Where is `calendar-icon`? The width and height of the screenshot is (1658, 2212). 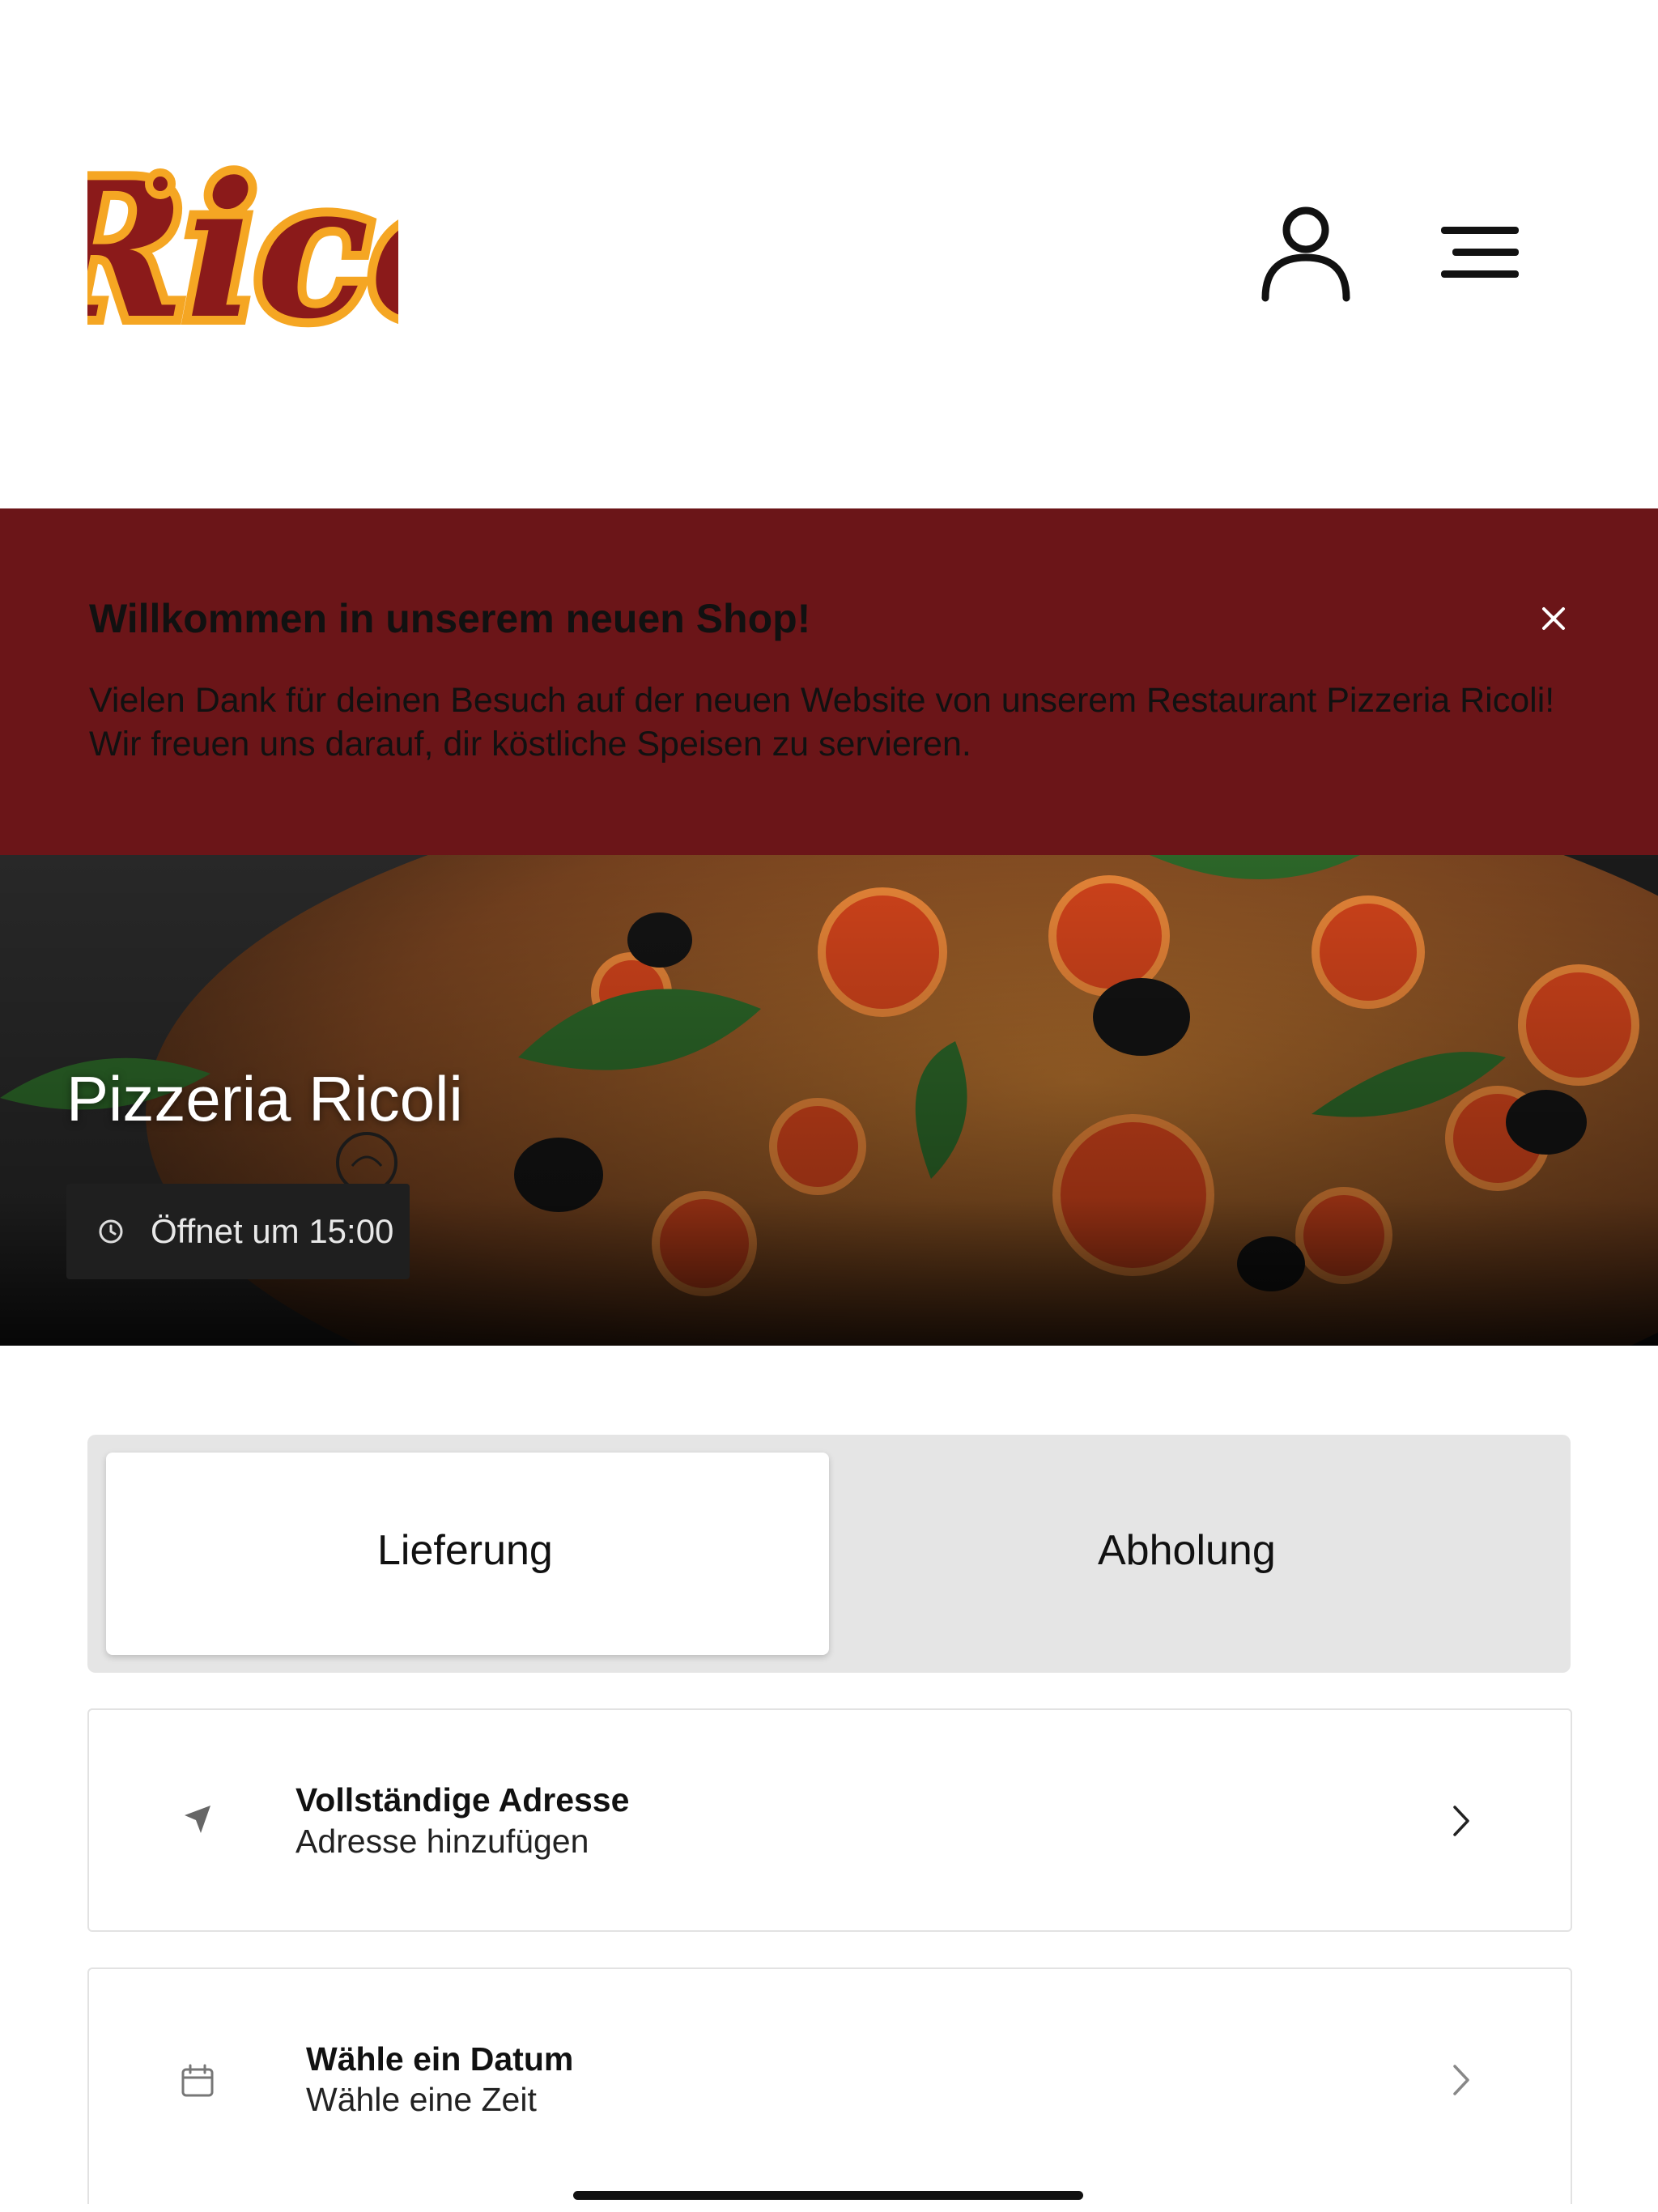 calendar-icon is located at coordinates (197, 2081).